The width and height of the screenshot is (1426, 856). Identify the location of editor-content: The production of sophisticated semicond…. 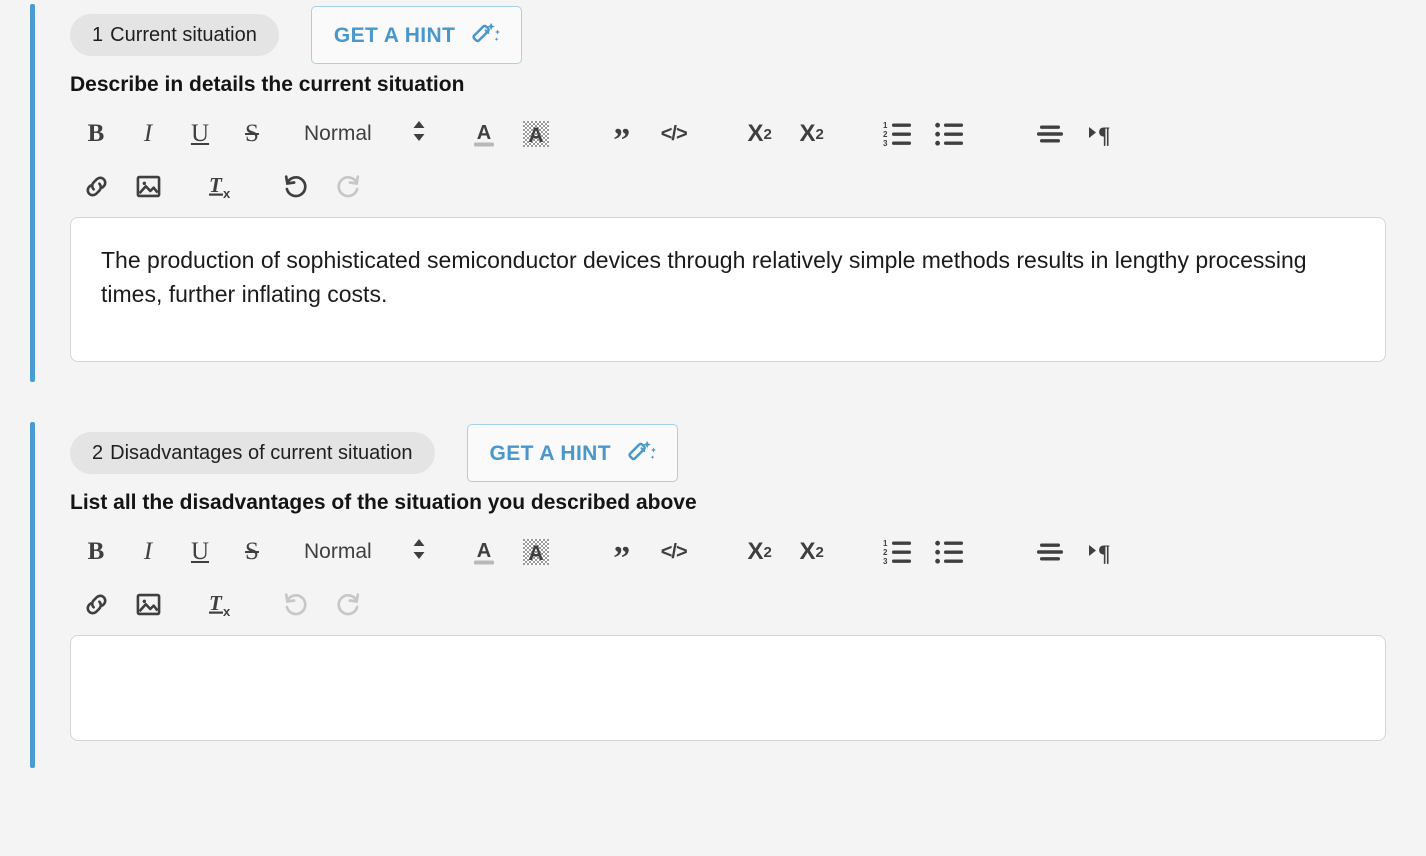
(704, 277).